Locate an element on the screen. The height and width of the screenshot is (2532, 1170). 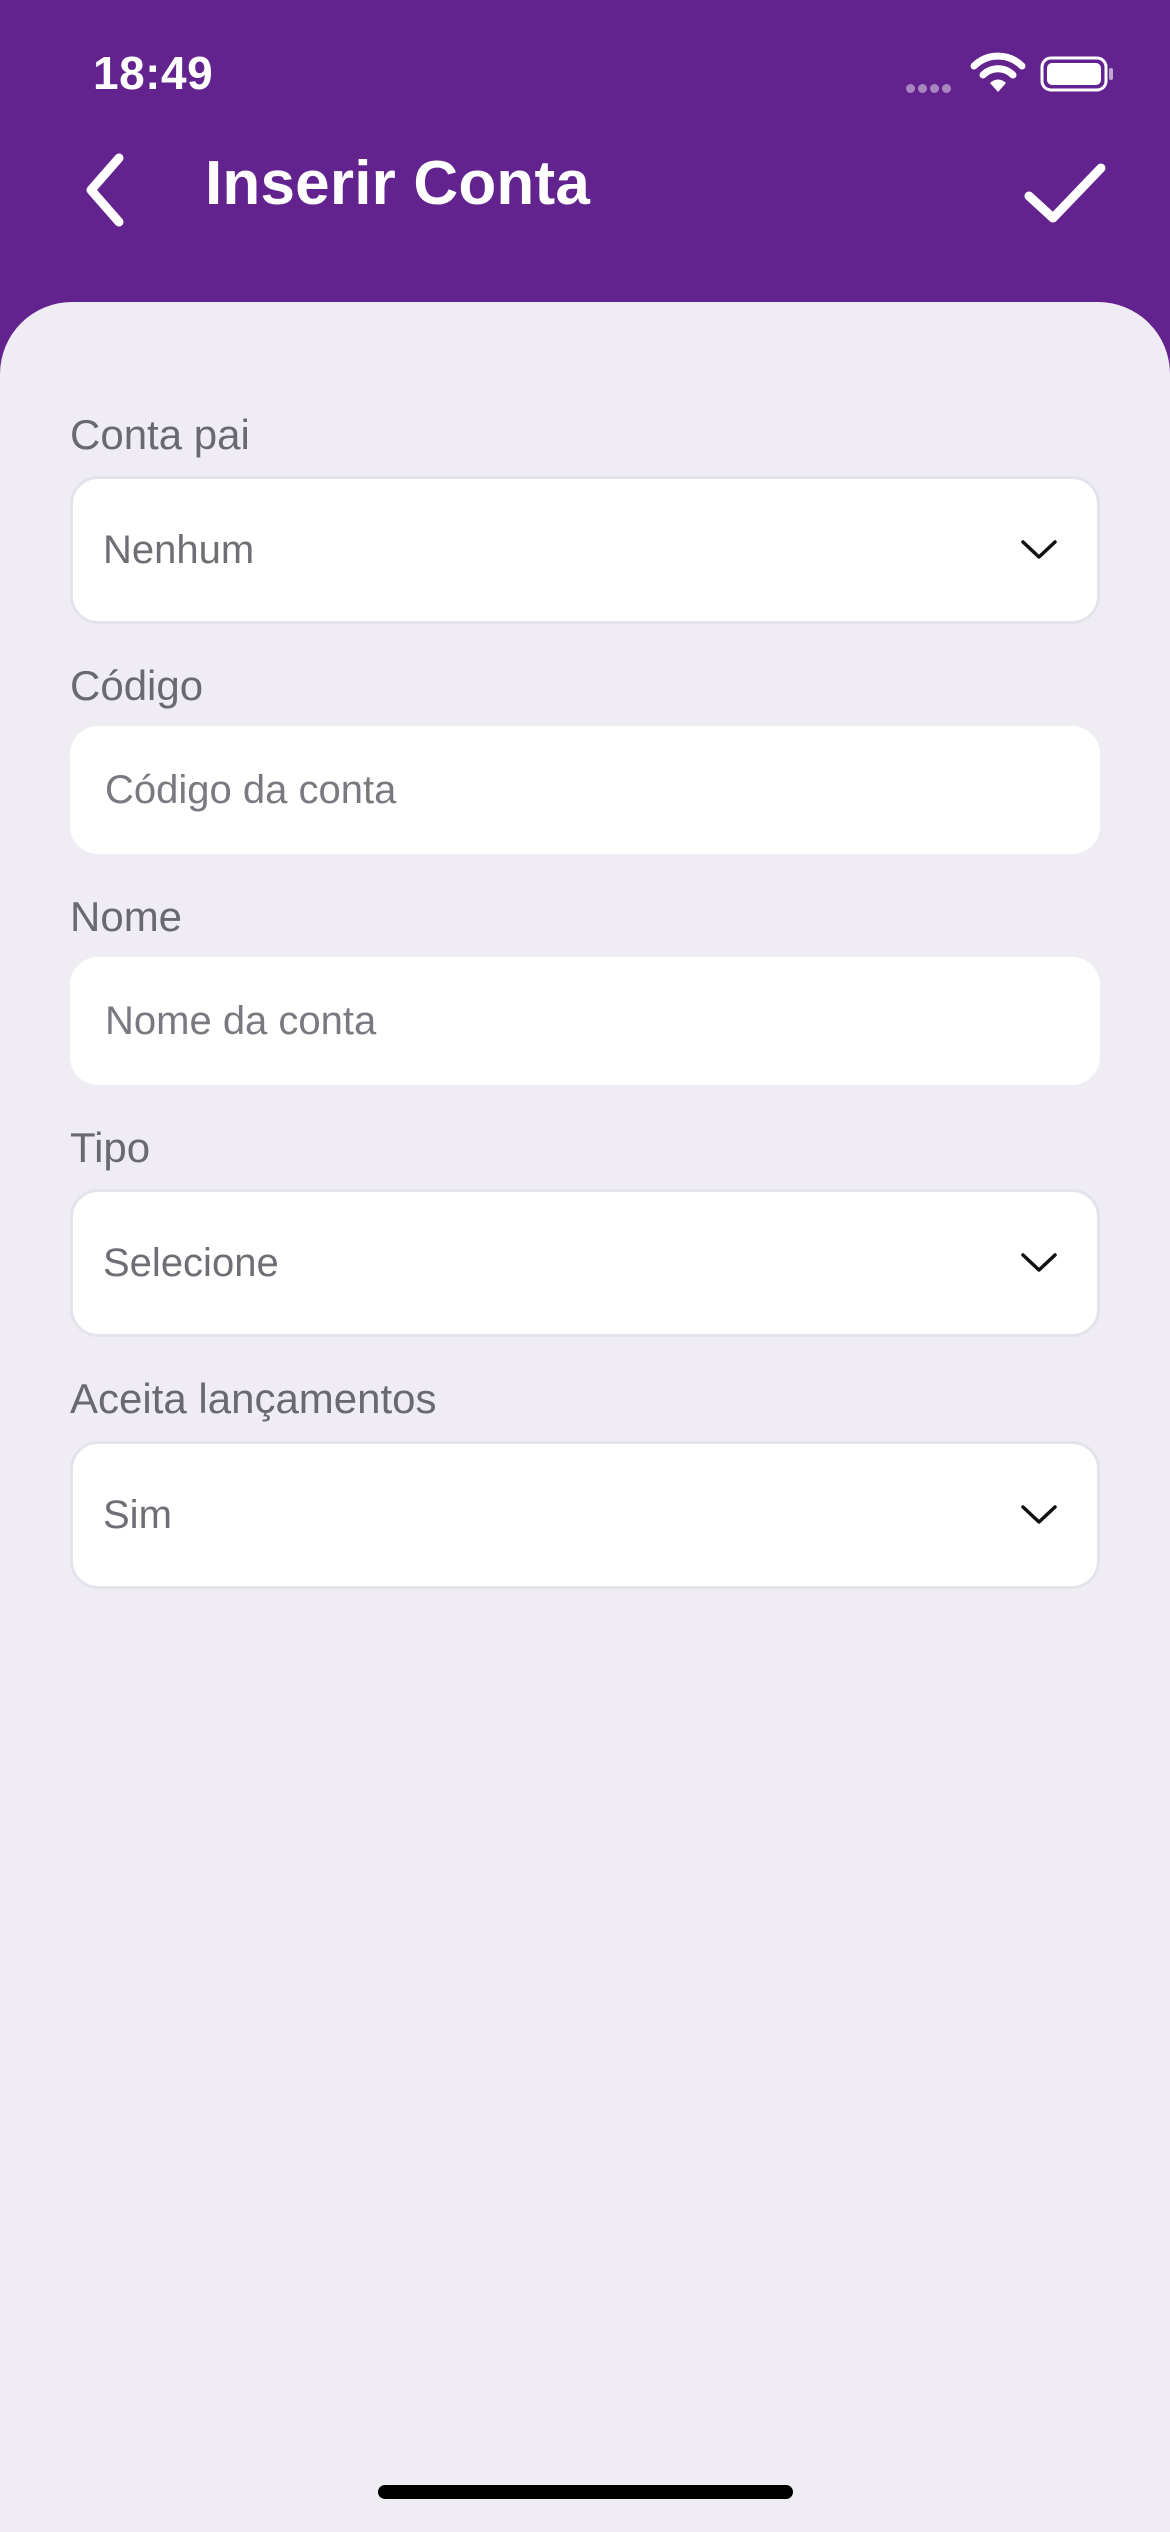
type-label: Tipo is located at coordinates (110, 1147).